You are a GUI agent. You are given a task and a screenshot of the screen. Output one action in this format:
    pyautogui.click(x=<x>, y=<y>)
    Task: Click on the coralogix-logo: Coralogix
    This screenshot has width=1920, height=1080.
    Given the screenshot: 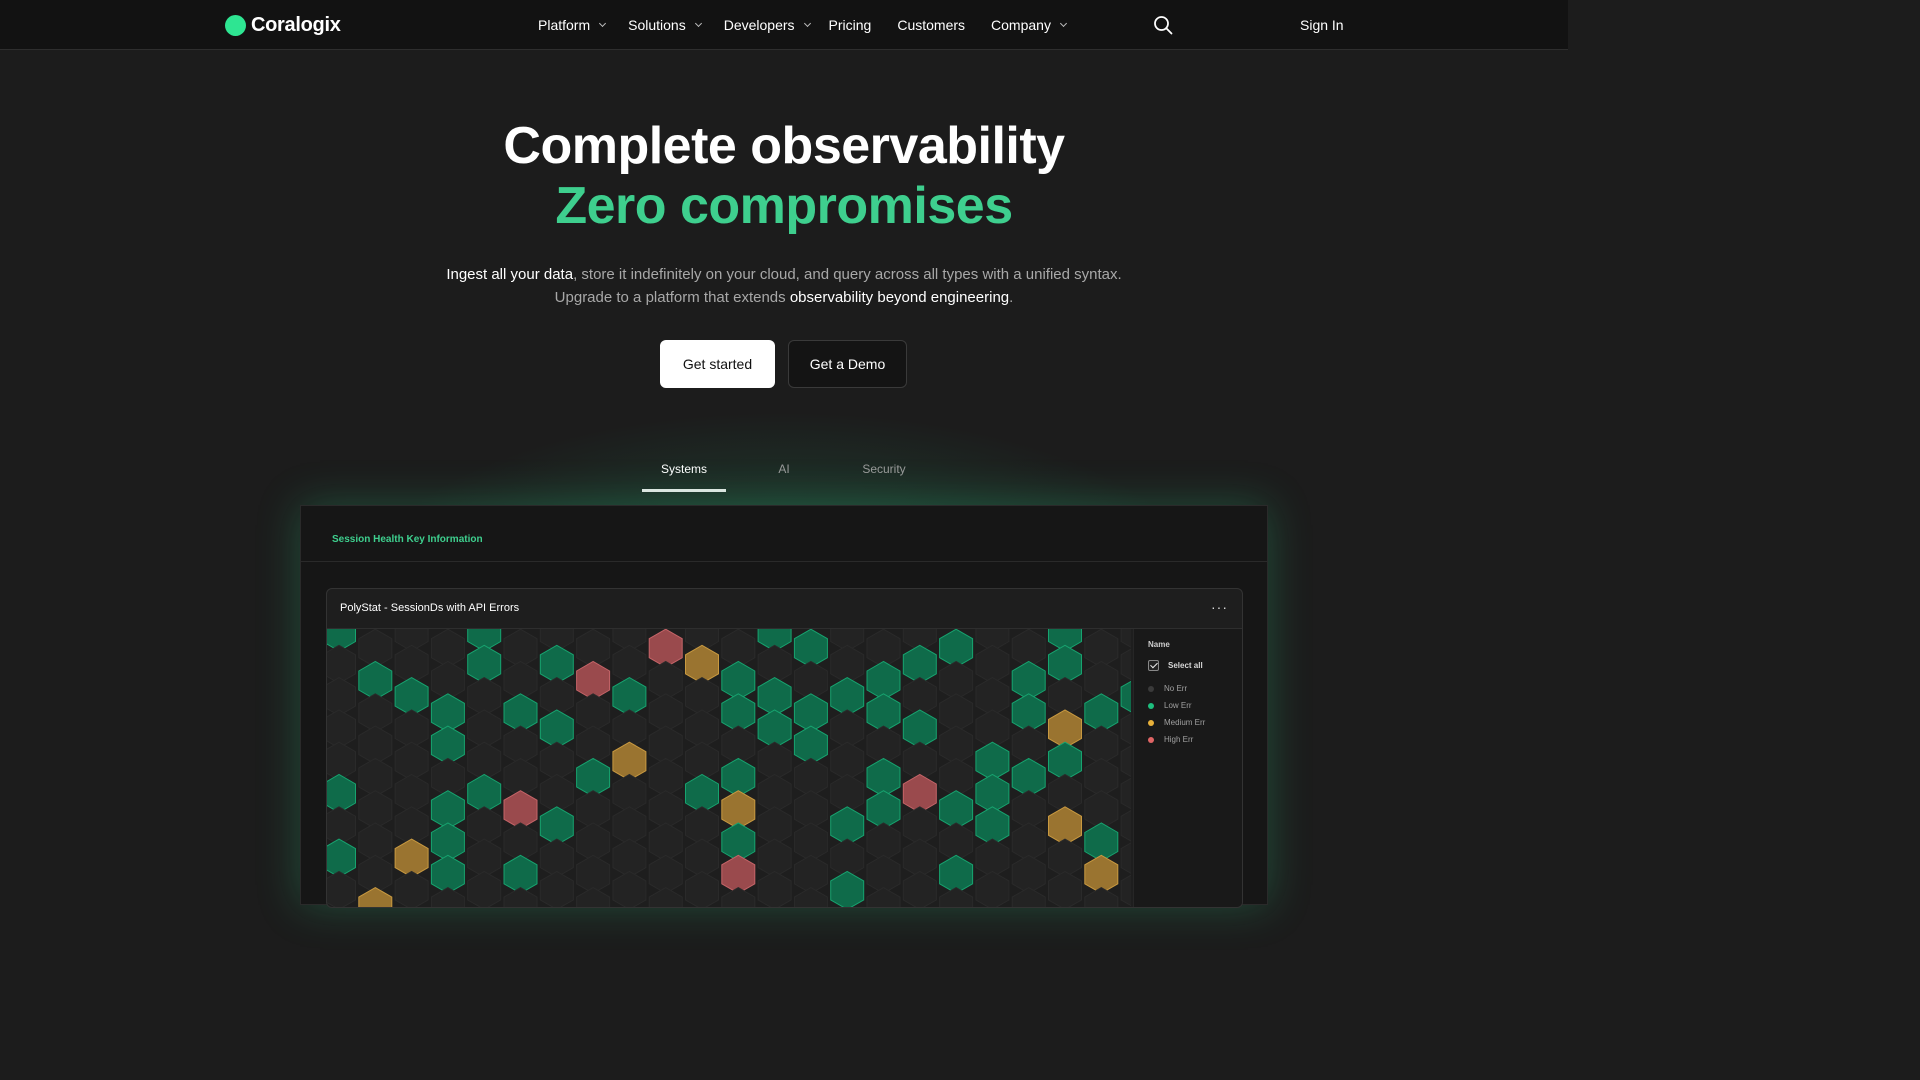 What is the action you would take?
    pyautogui.click(x=283, y=25)
    